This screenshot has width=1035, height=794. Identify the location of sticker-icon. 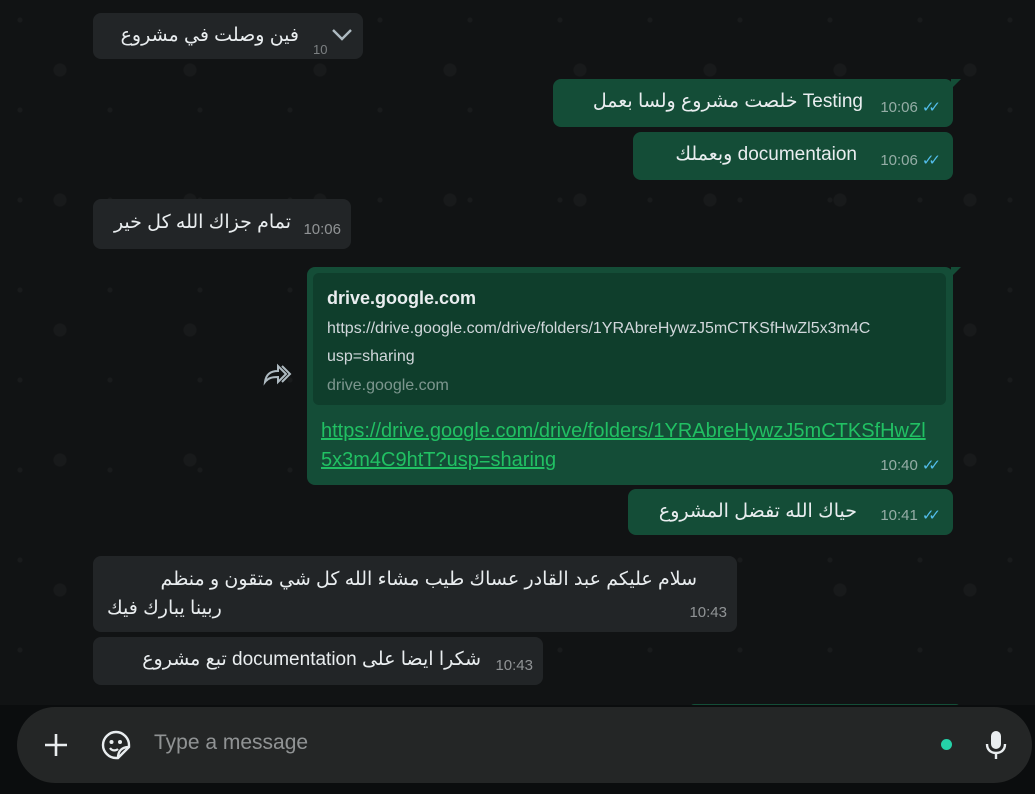
(116, 745).